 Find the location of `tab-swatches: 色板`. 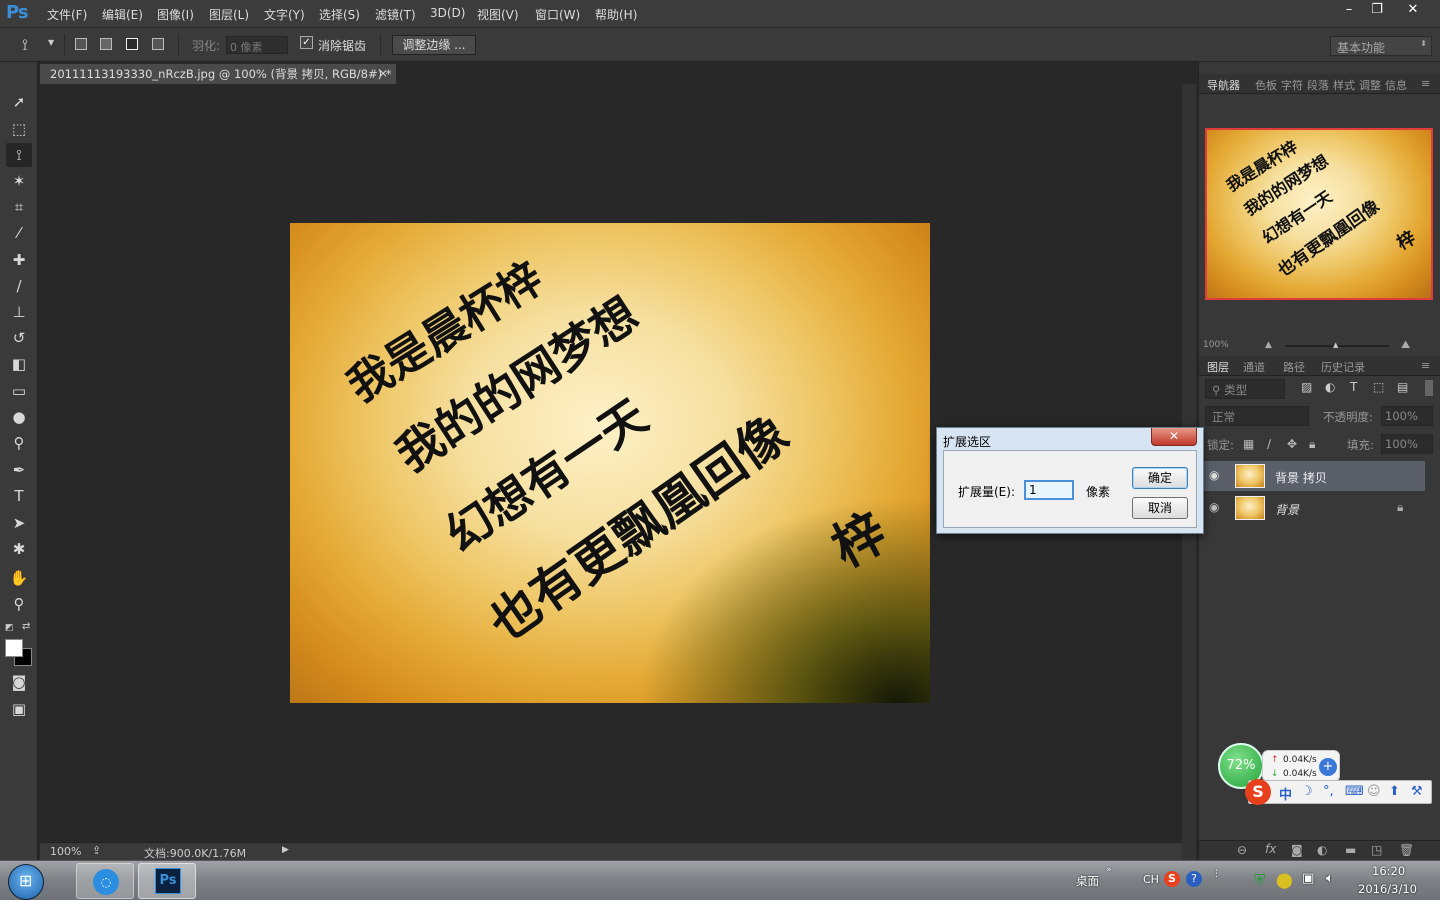

tab-swatches: 色板 is located at coordinates (1266, 85).